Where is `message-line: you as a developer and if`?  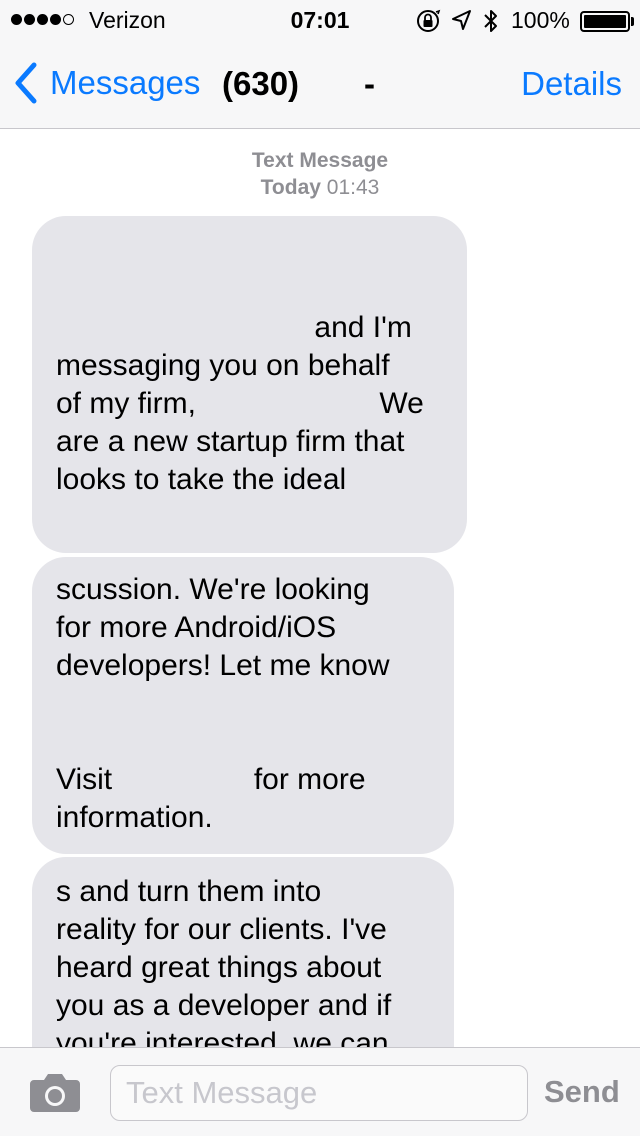 message-line: you as a developer and if is located at coordinates (224, 1005).